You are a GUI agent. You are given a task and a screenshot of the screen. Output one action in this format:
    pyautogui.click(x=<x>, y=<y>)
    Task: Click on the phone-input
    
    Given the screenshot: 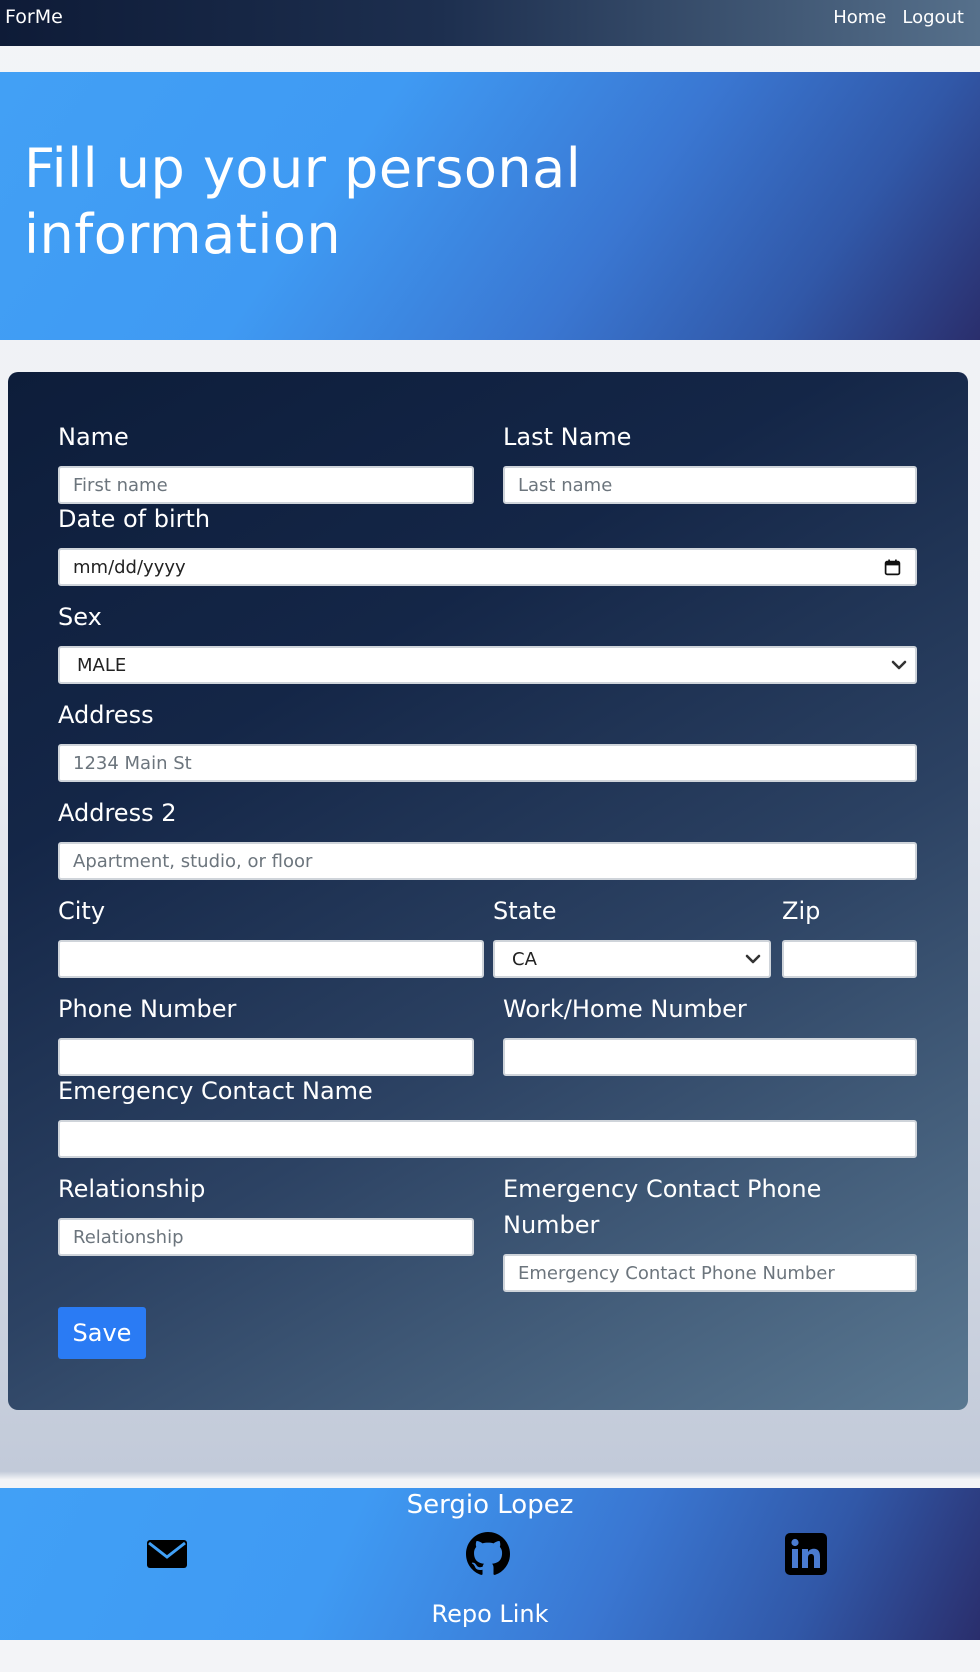 What is the action you would take?
    pyautogui.click(x=266, y=1057)
    